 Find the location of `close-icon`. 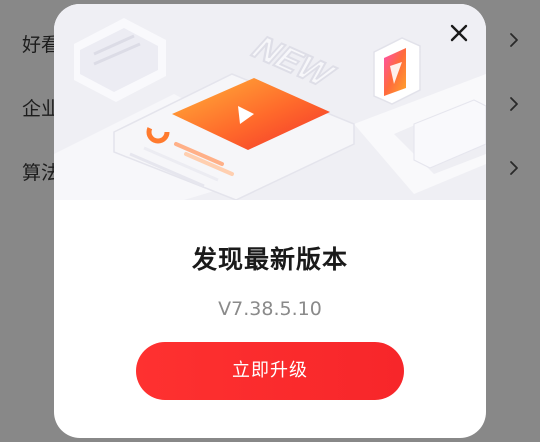

close-icon is located at coordinates (459, 33).